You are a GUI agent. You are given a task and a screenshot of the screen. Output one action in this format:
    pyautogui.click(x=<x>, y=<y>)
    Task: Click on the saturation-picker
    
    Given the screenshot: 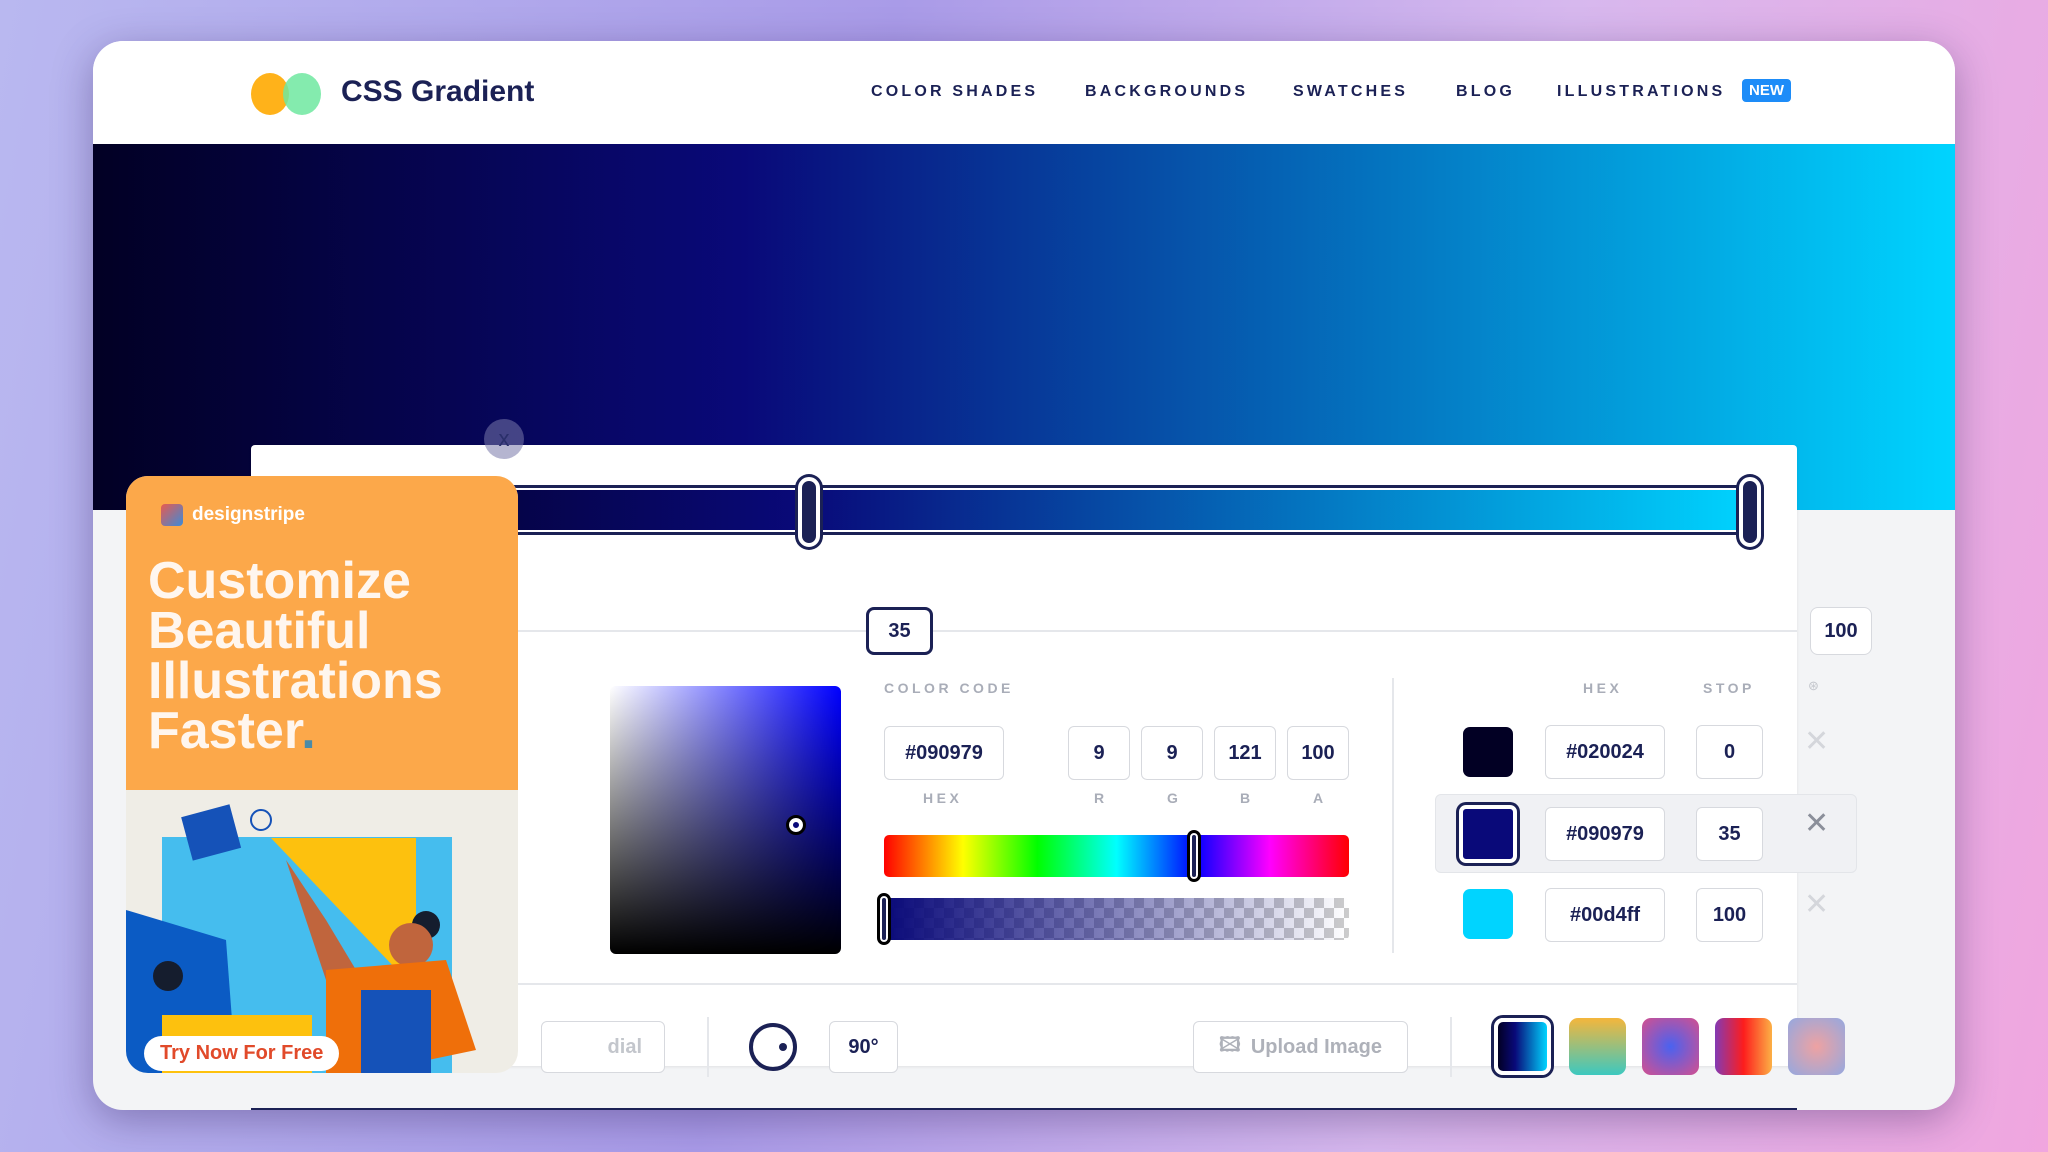 What is the action you would take?
    pyautogui.click(x=725, y=820)
    